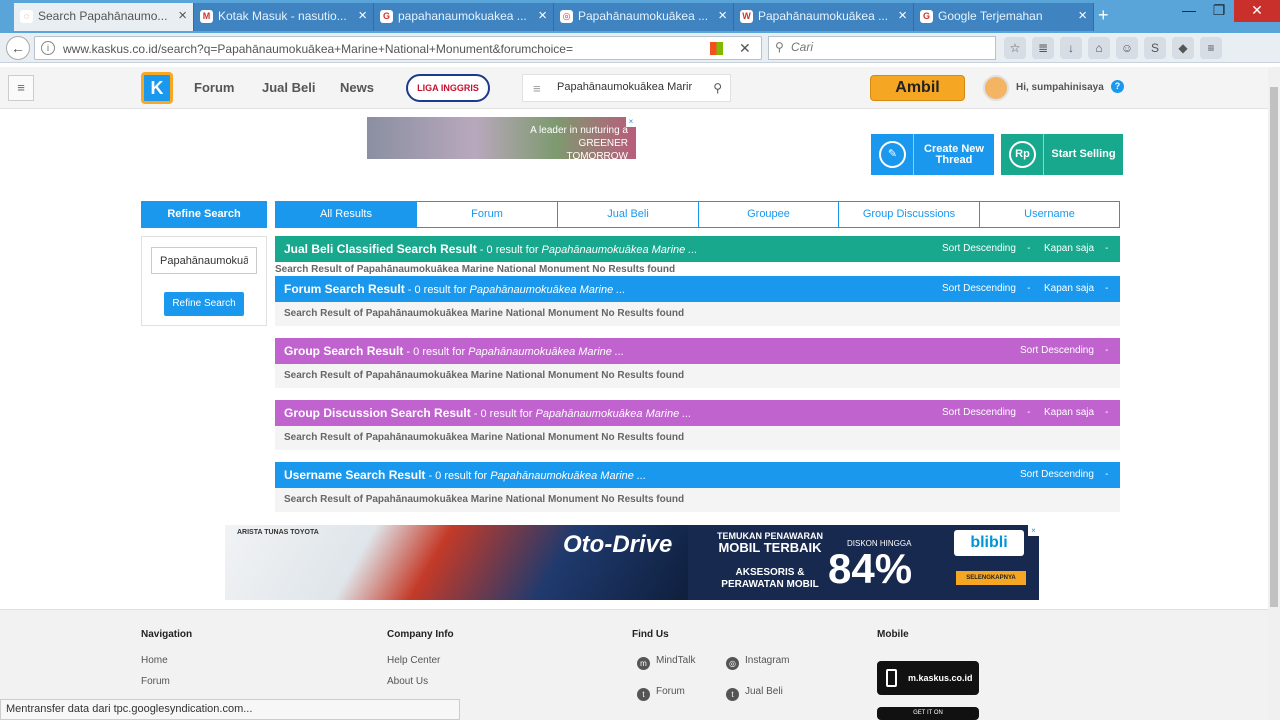 The height and width of the screenshot is (720, 1280). I want to click on site-search-input, so click(632, 87).